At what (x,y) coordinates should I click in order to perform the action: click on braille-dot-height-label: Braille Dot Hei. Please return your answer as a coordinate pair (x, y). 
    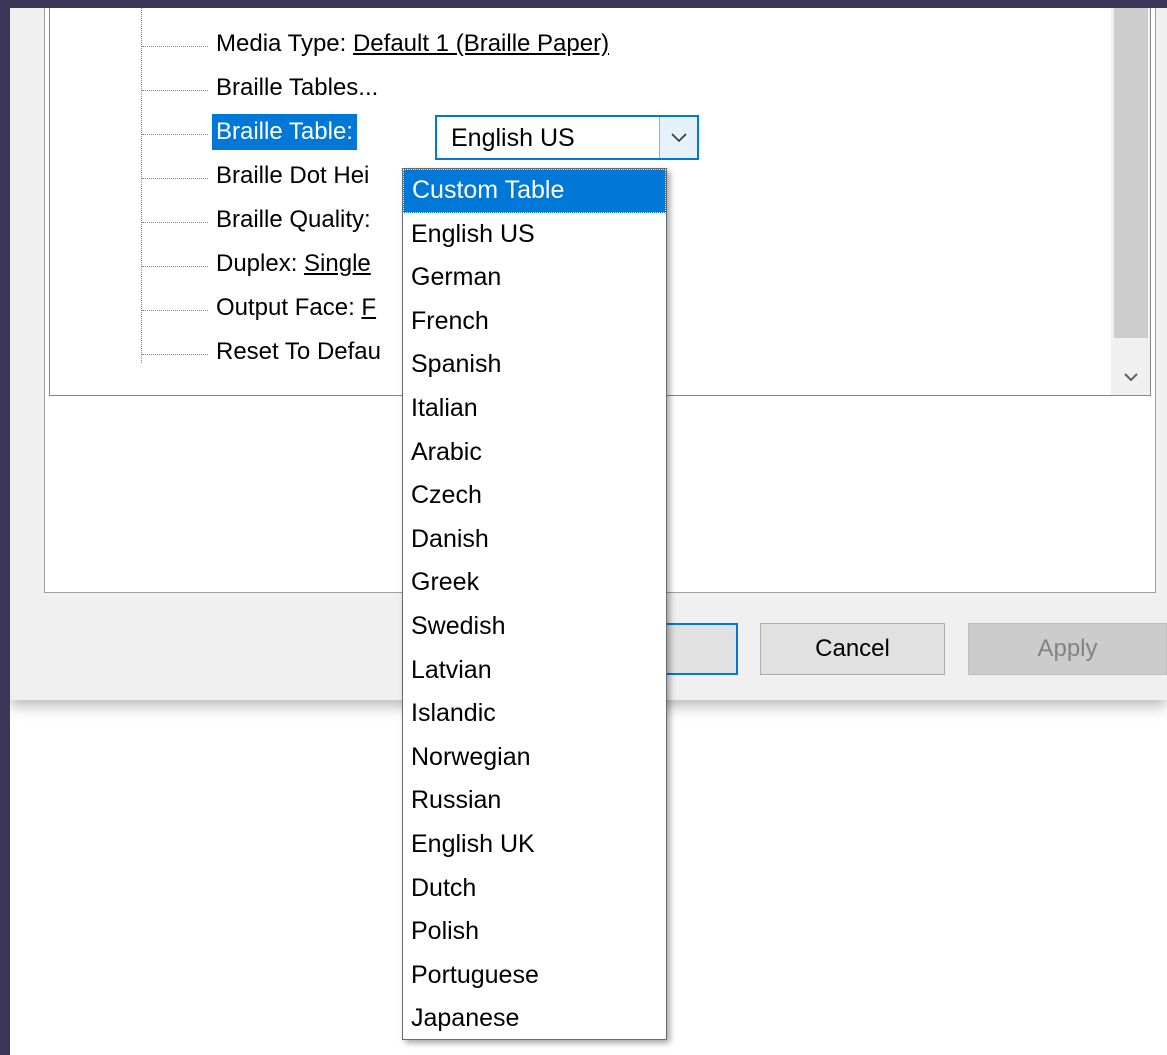
    Looking at the image, I should click on (293, 175).